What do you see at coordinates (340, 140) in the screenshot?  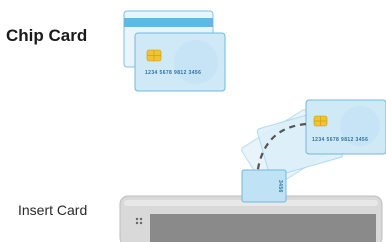 I see `card-number-moving: 1234 5678 9812 3456` at bounding box center [340, 140].